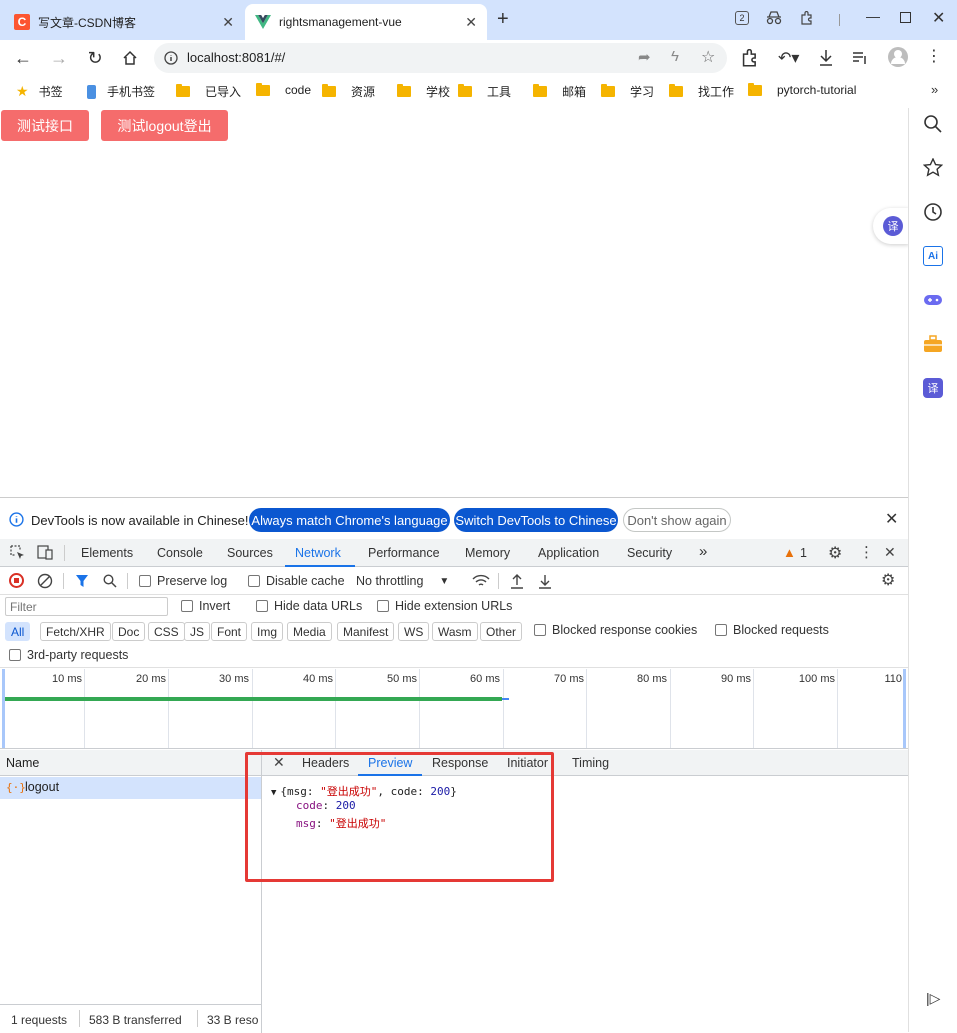  I want to click on share-icon: ➦, so click(644, 57).